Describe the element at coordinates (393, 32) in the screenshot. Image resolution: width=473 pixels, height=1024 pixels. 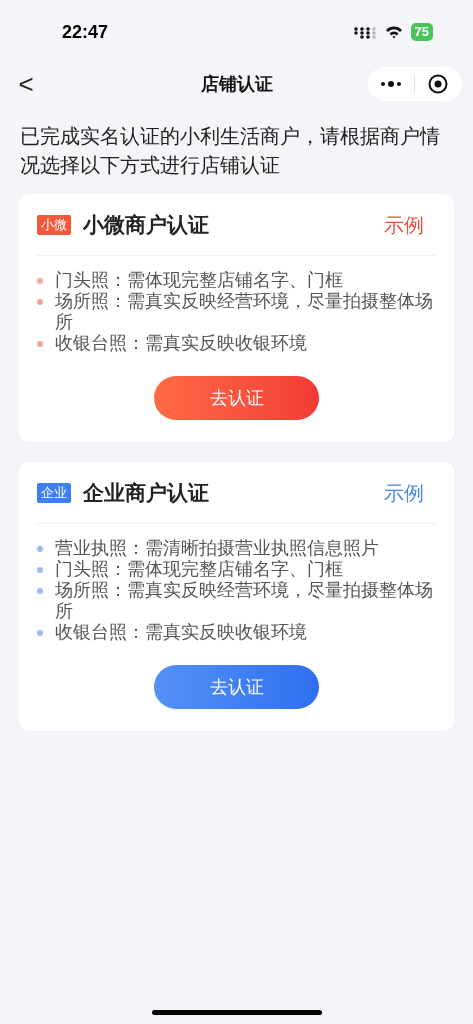
I see `wifi-icon` at that location.